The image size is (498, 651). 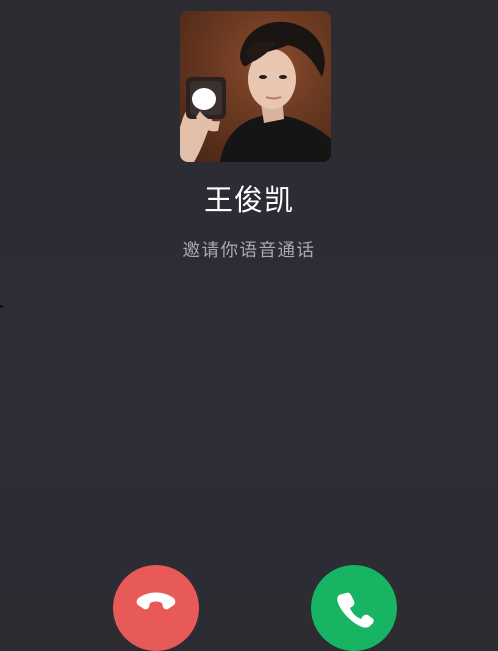 What do you see at coordinates (249, 251) in the screenshot?
I see `call-status-text: 邀请你语音通话` at bounding box center [249, 251].